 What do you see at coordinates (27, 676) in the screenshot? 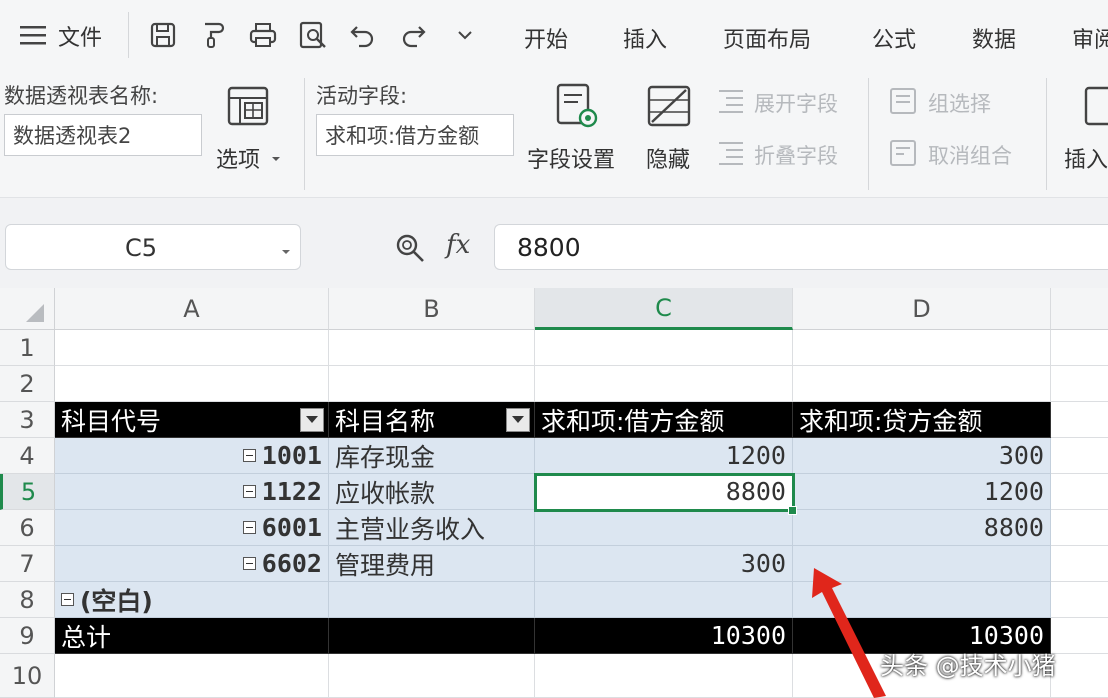
I see `row-header-10: 10` at bounding box center [27, 676].